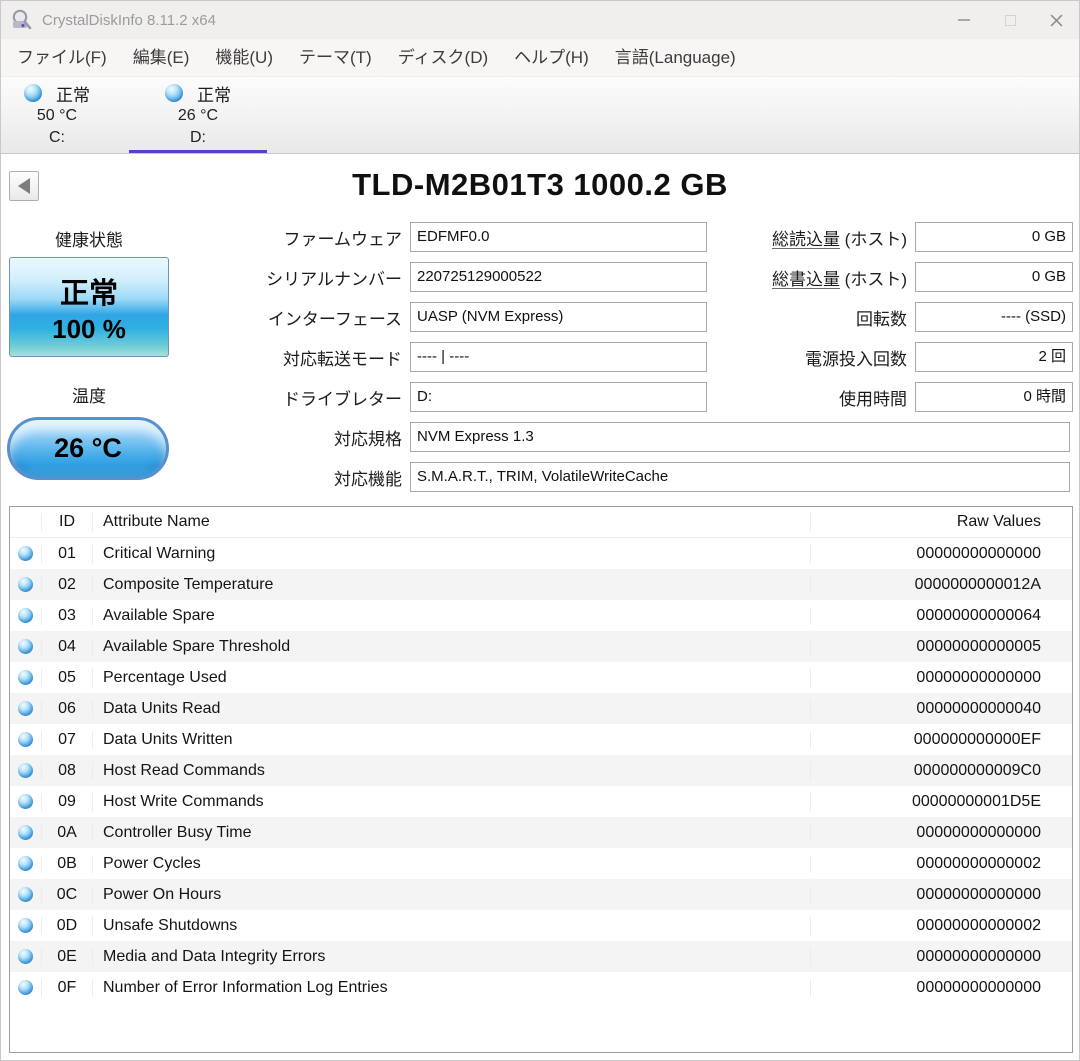 This screenshot has height=1061, width=1080. Describe the element at coordinates (856, 359) in the screenshot. I see `field-label-link: 電源投入回数` at that location.